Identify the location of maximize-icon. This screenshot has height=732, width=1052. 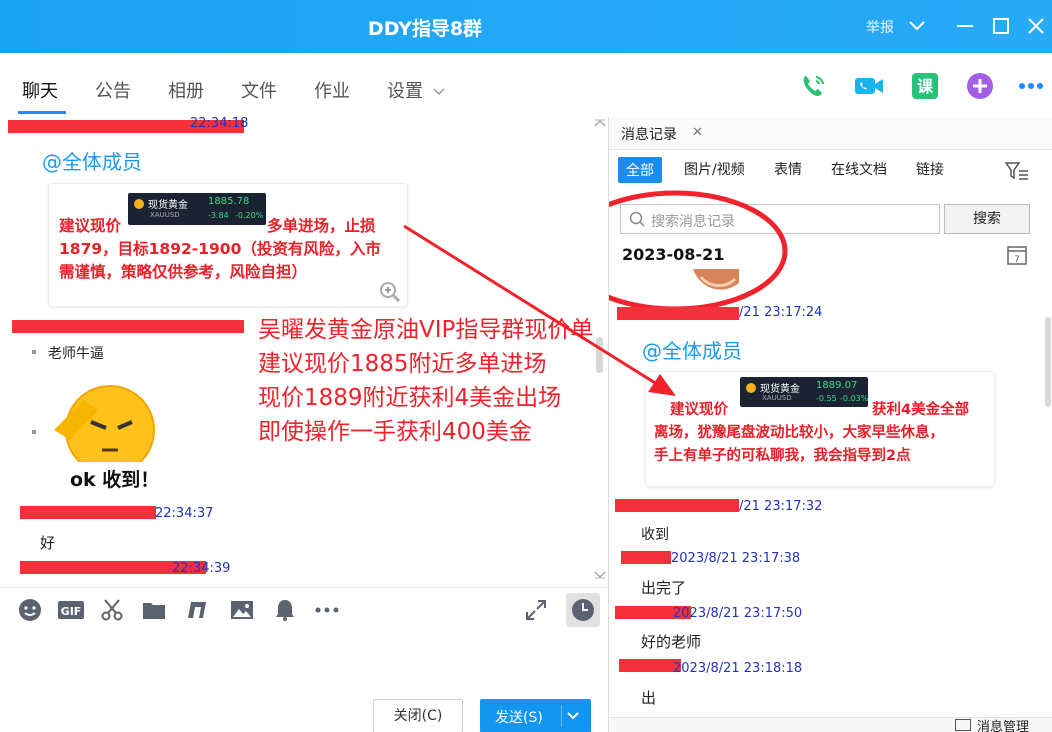
(1001, 26).